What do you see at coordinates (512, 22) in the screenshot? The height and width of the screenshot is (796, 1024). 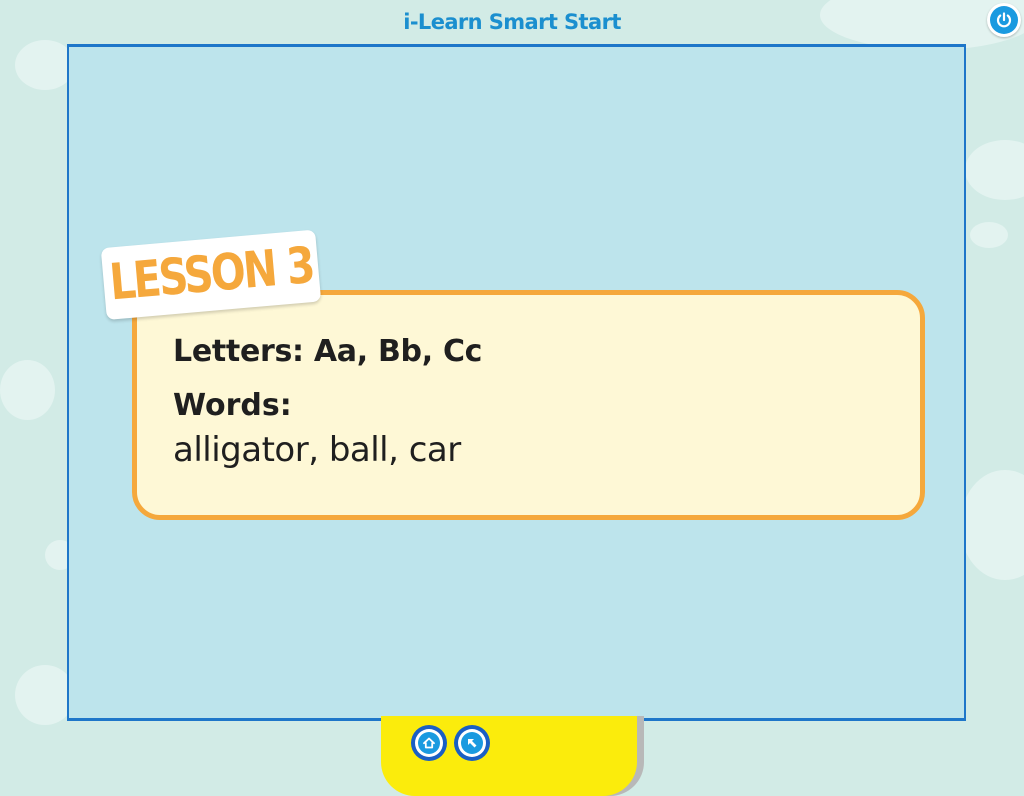 I see `app-title: i-Learn Smart Start` at bounding box center [512, 22].